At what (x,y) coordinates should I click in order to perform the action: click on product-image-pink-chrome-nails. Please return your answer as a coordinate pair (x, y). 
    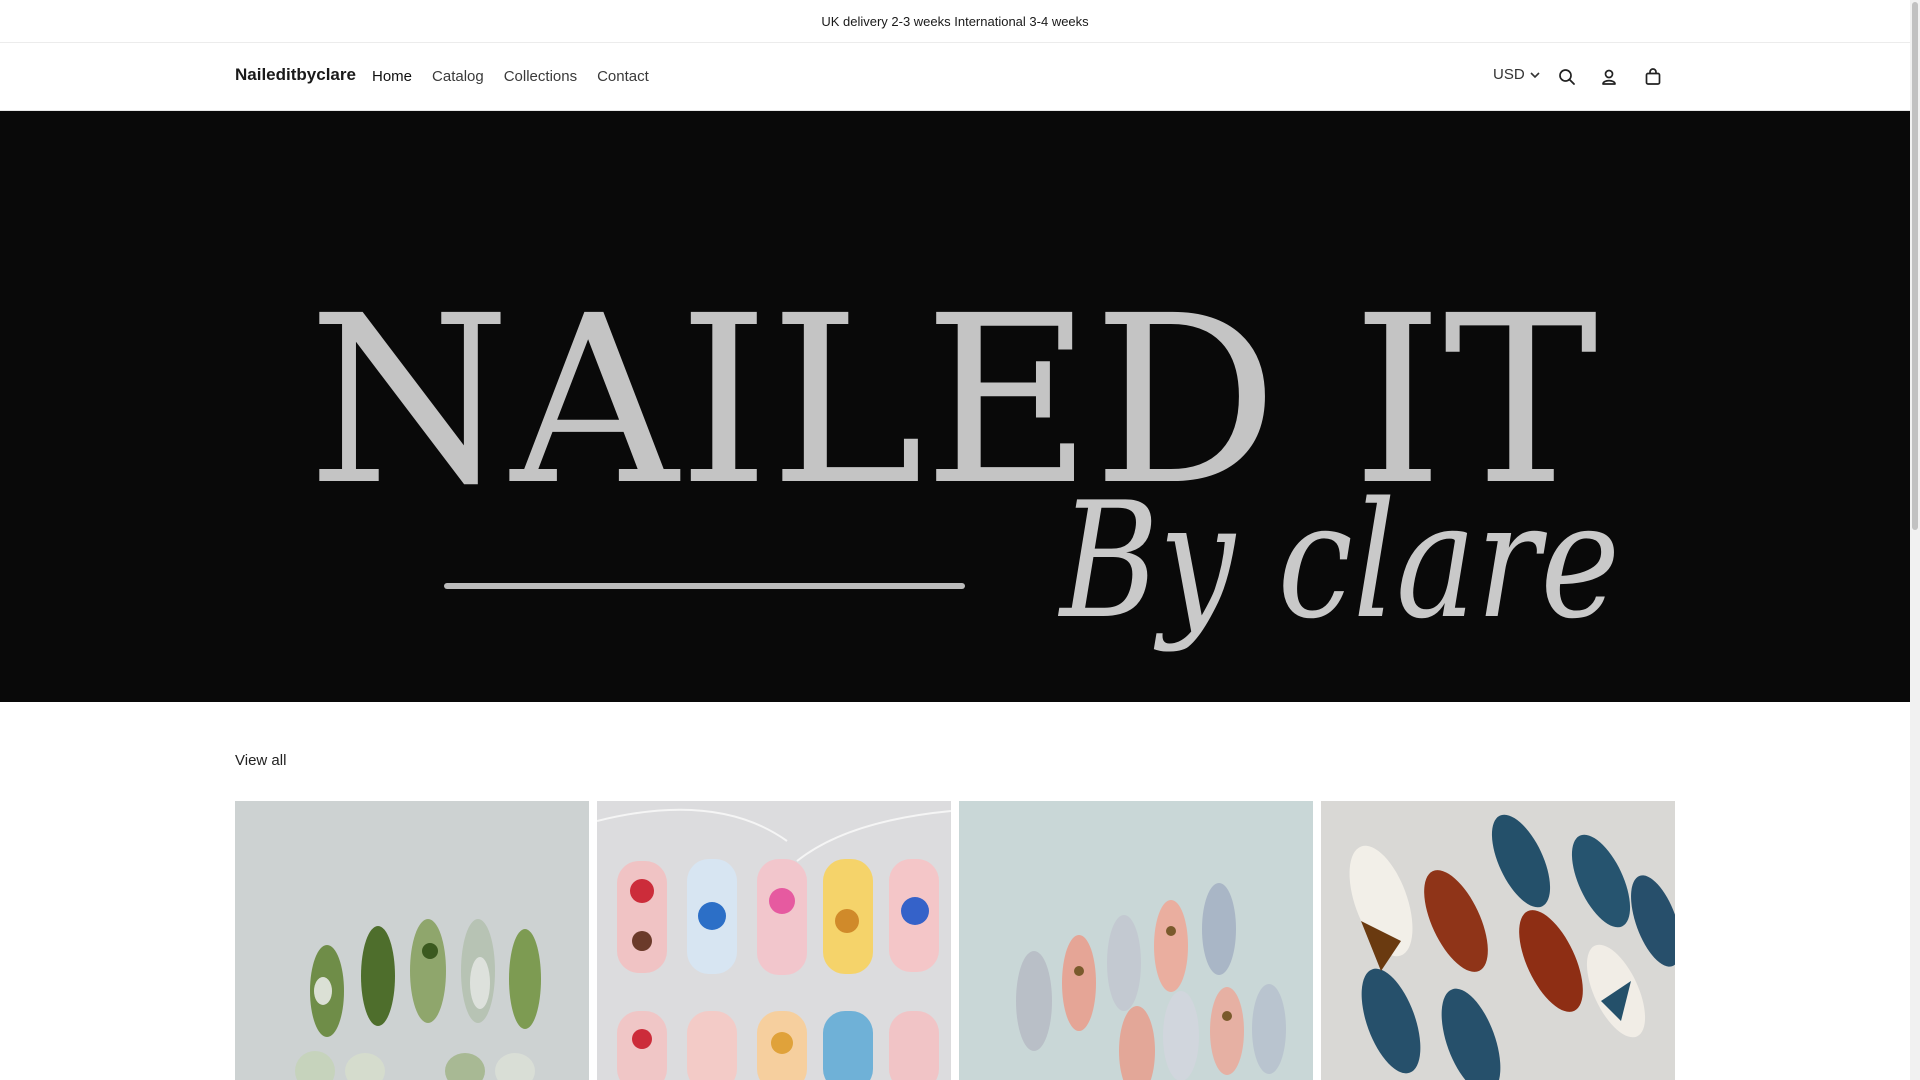
    Looking at the image, I should click on (1136, 940).